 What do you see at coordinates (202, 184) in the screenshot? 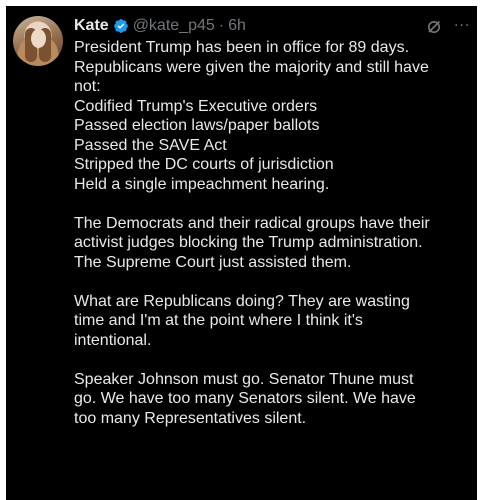
I see `text-line: Held a single impeachment hearing.` at bounding box center [202, 184].